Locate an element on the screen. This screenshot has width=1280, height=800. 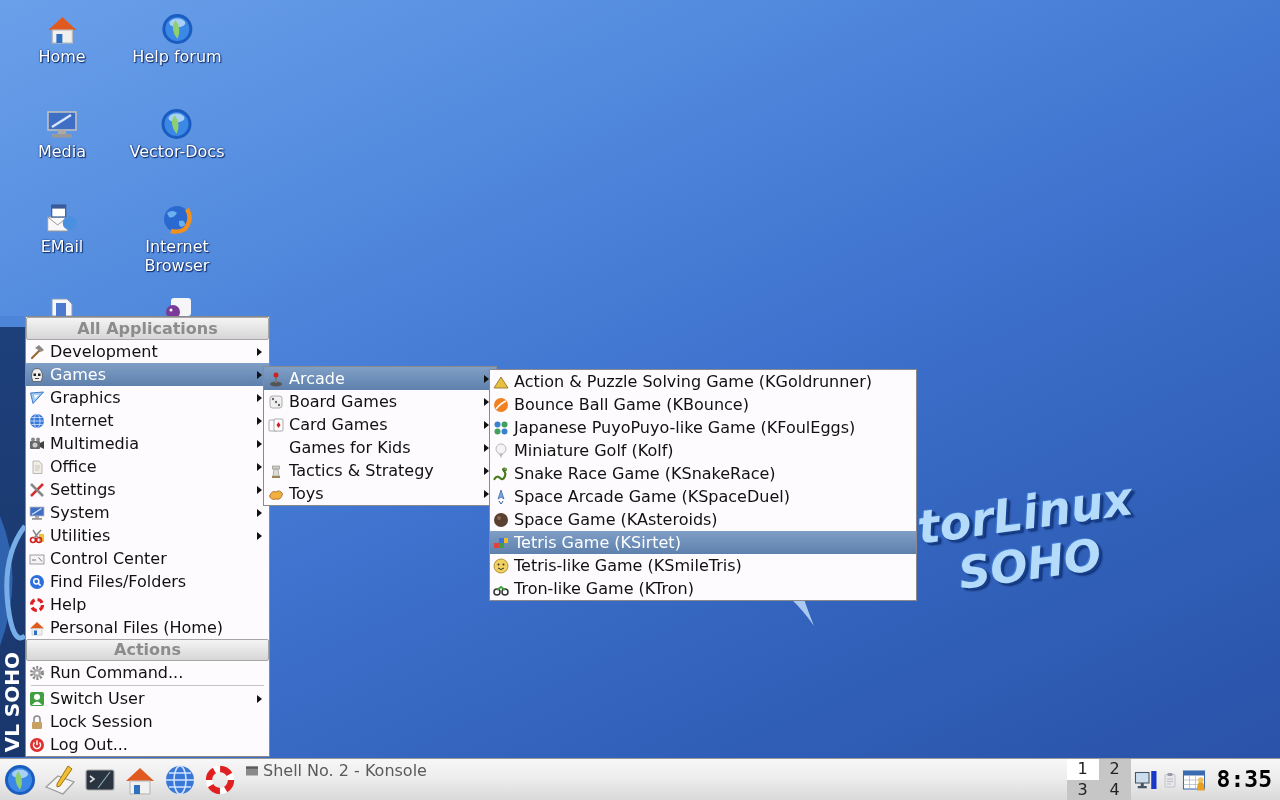
menu-item: Control Center is located at coordinates (147, 558).